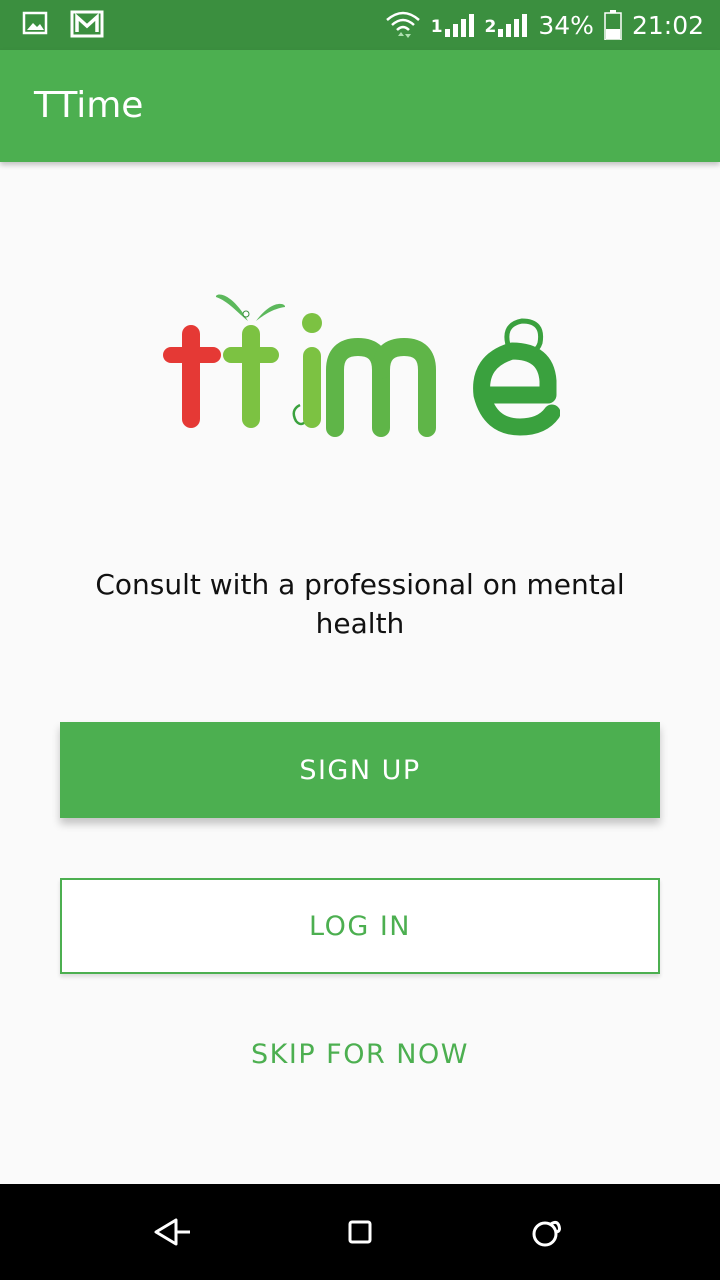  I want to click on log-in-button: LOG IN, so click(360, 926).